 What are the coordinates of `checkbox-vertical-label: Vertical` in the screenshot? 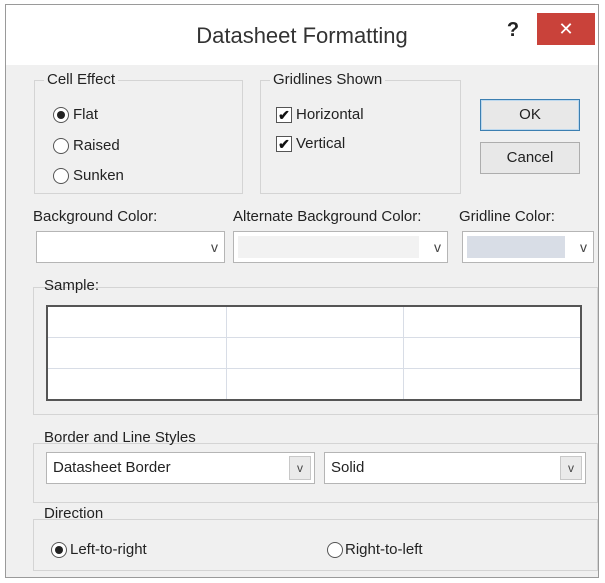 It's located at (320, 143).